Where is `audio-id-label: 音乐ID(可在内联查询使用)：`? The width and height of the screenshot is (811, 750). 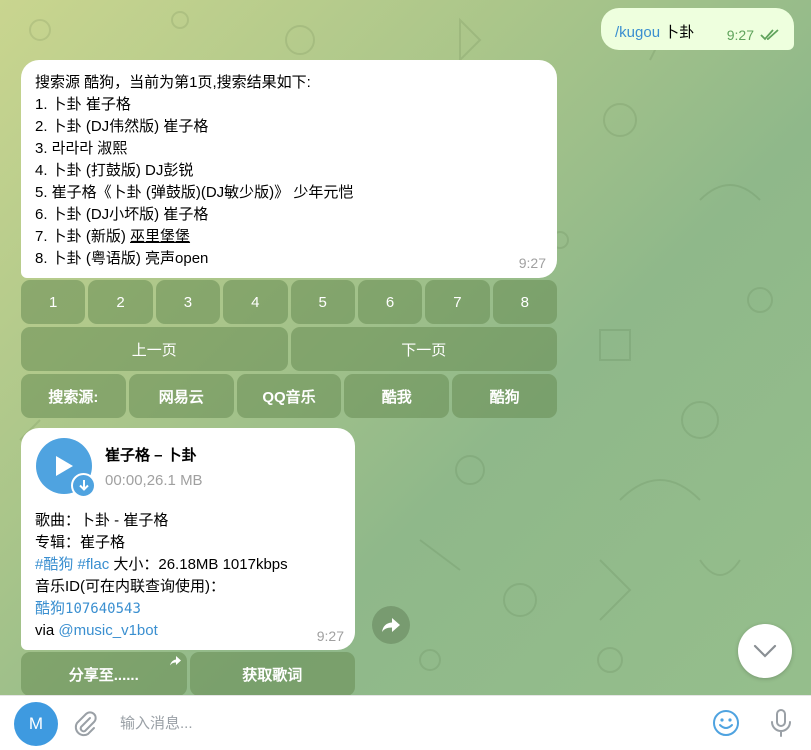 audio-id-label: 音乐ID(可在内联查询使用)： is located at coordinates (130, 586).